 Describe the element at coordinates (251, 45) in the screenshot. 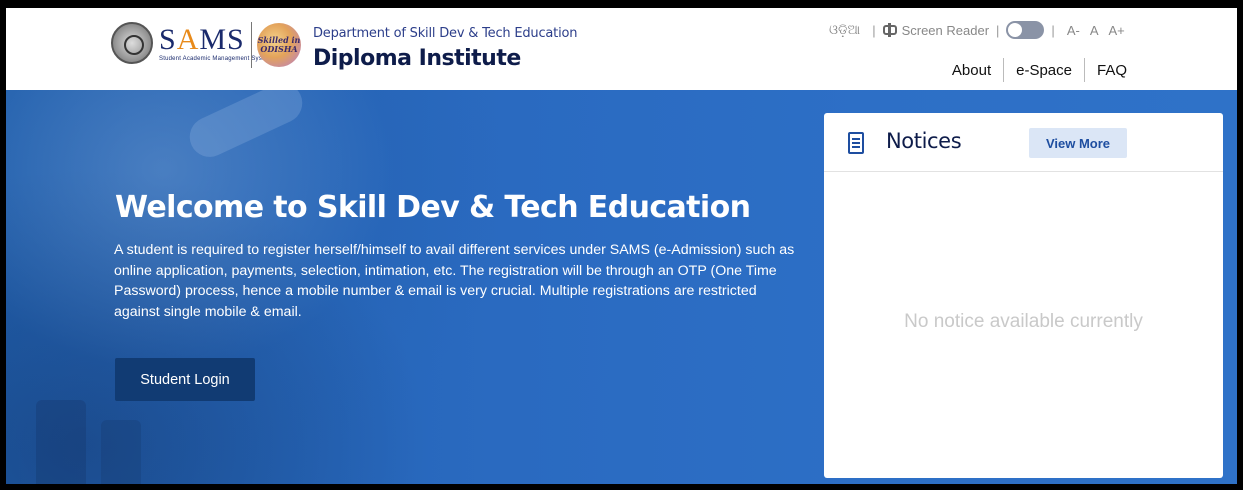

I see `header-divider` at that location.